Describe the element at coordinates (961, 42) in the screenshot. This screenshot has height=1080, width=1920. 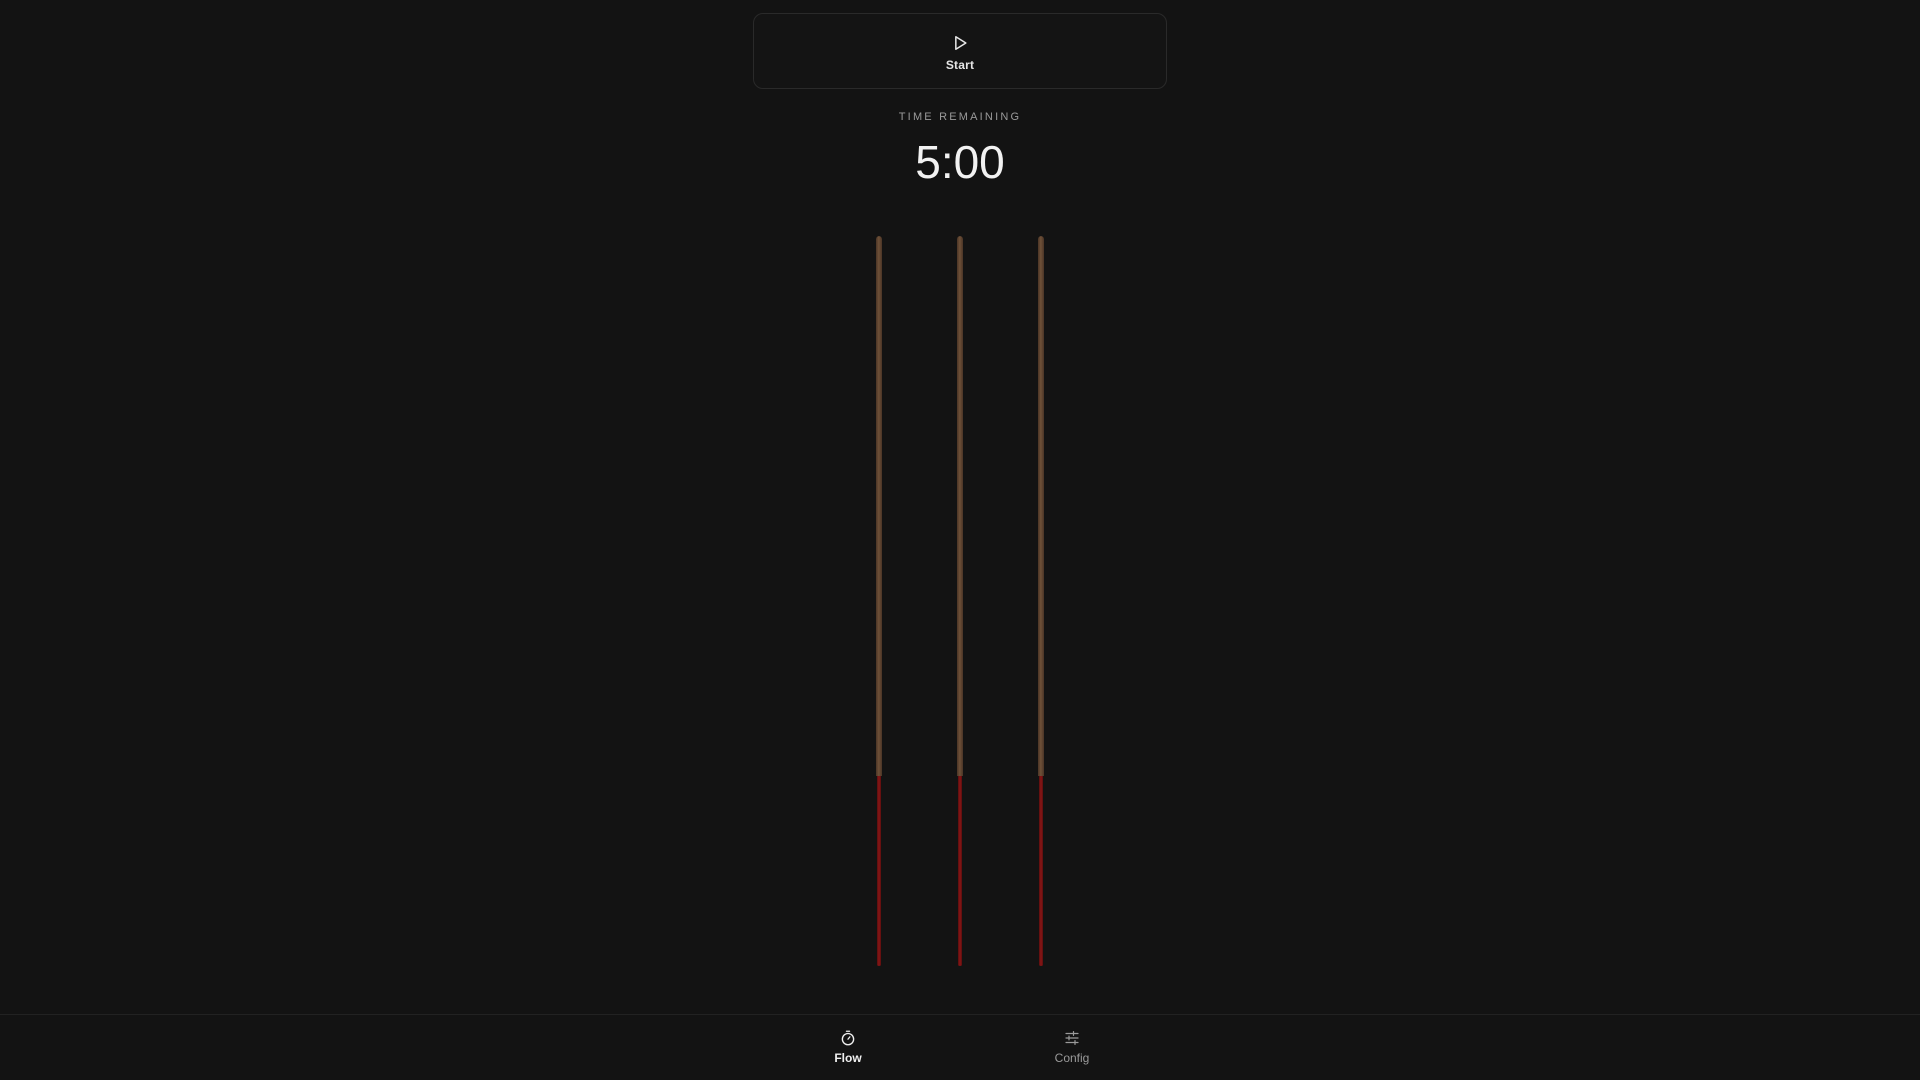
I see `play-icon` at that location.